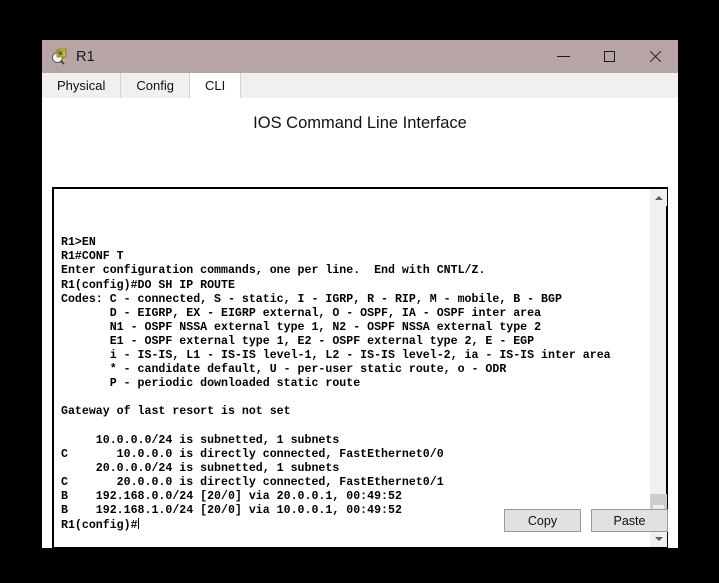  What do you see at coordinates (360, 86) in the screenshot?
I see `tab-bar: Physical Config CLI` at bounding box center [360, 86].